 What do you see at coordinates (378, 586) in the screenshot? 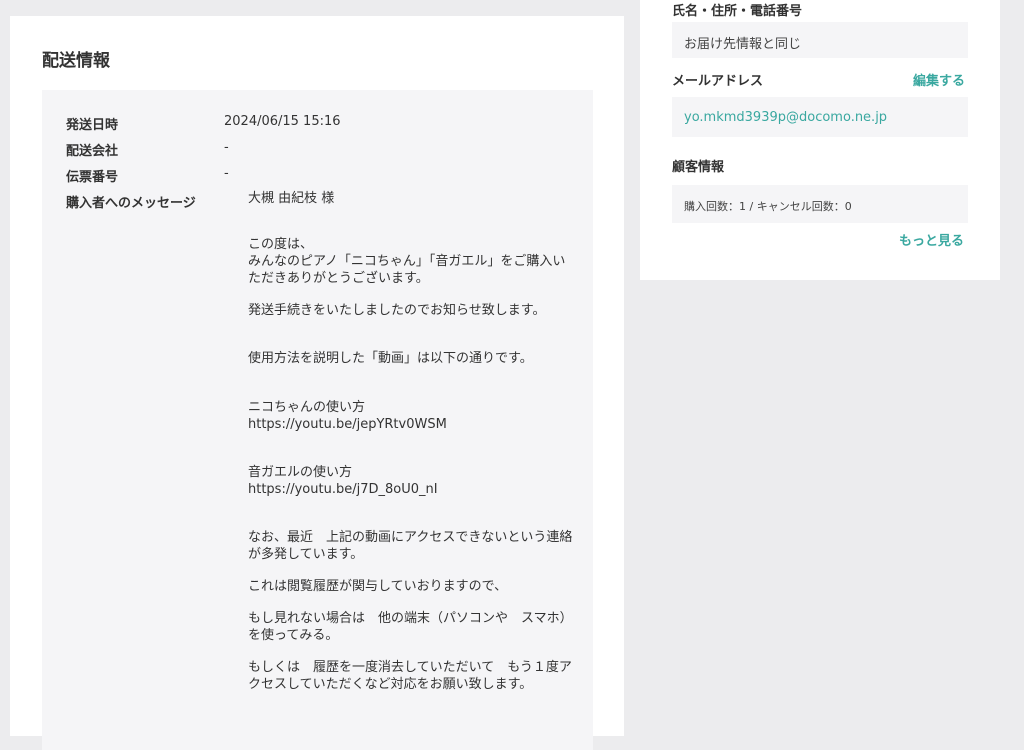
I see `message-paragraph: これは閲覧履歴が関与していおりますので、` at bounding box center [378, 586].